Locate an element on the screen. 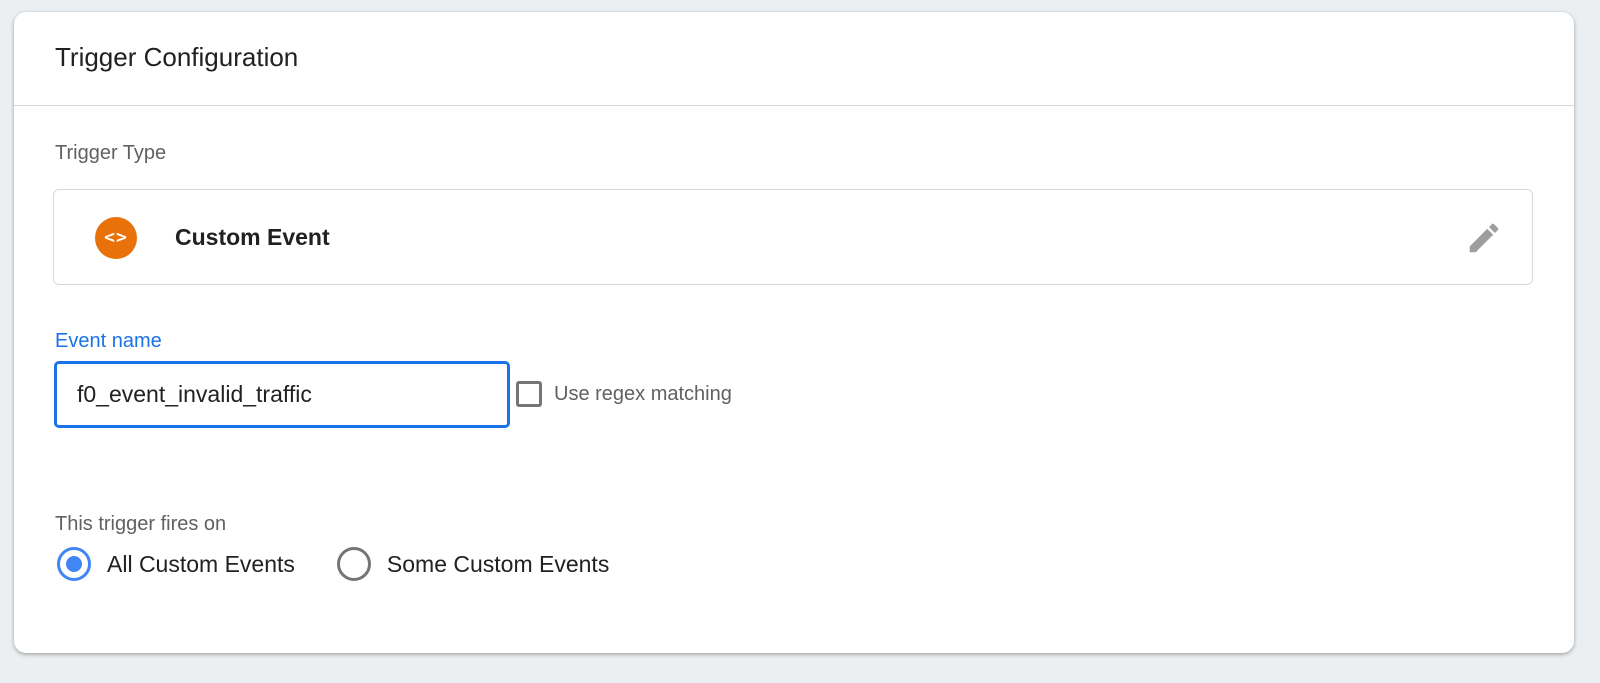  card-header: Trigger Configuration is located at coordinates (794, 59).